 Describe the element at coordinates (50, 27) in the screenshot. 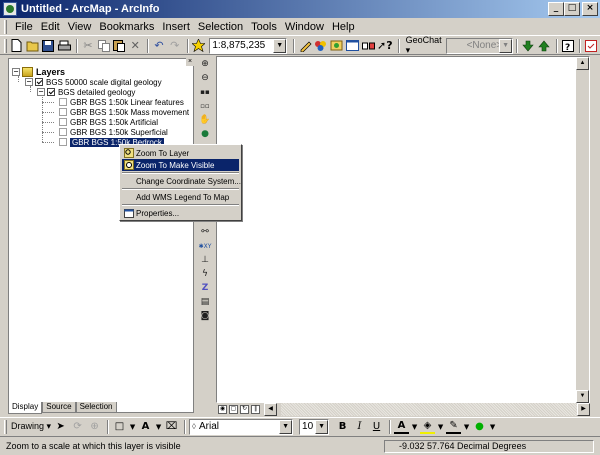

I see `menu-edit: Edit` at that location.